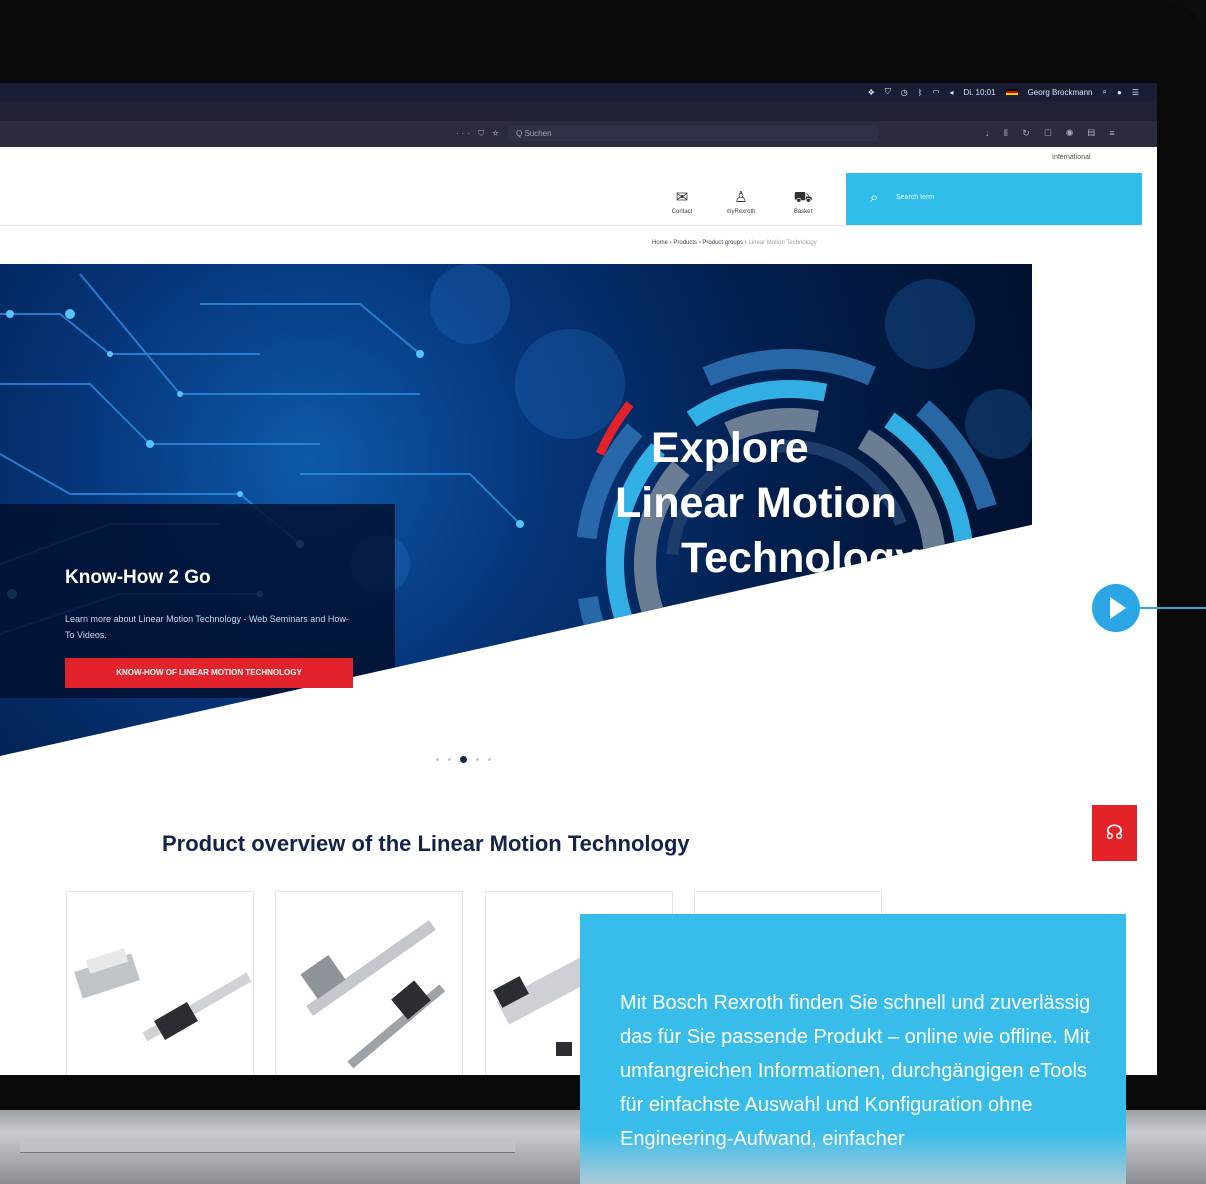 This screenshot has height=1184, width=1206. Describe the element at coordinates (782, 243) in the screenshot. I see `breadcrumb-current: Linear Motion Technology` at that location.